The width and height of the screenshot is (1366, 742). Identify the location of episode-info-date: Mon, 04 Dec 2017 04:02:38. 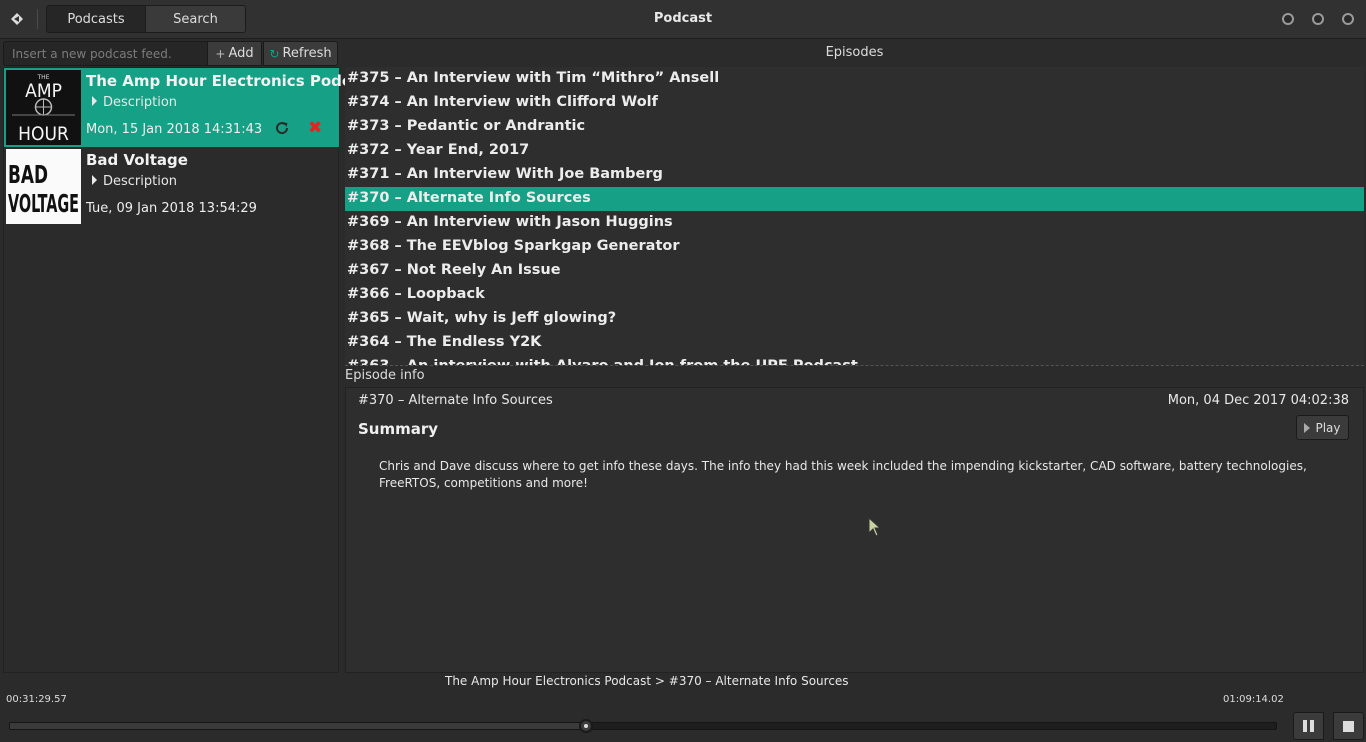
(1258, 400).